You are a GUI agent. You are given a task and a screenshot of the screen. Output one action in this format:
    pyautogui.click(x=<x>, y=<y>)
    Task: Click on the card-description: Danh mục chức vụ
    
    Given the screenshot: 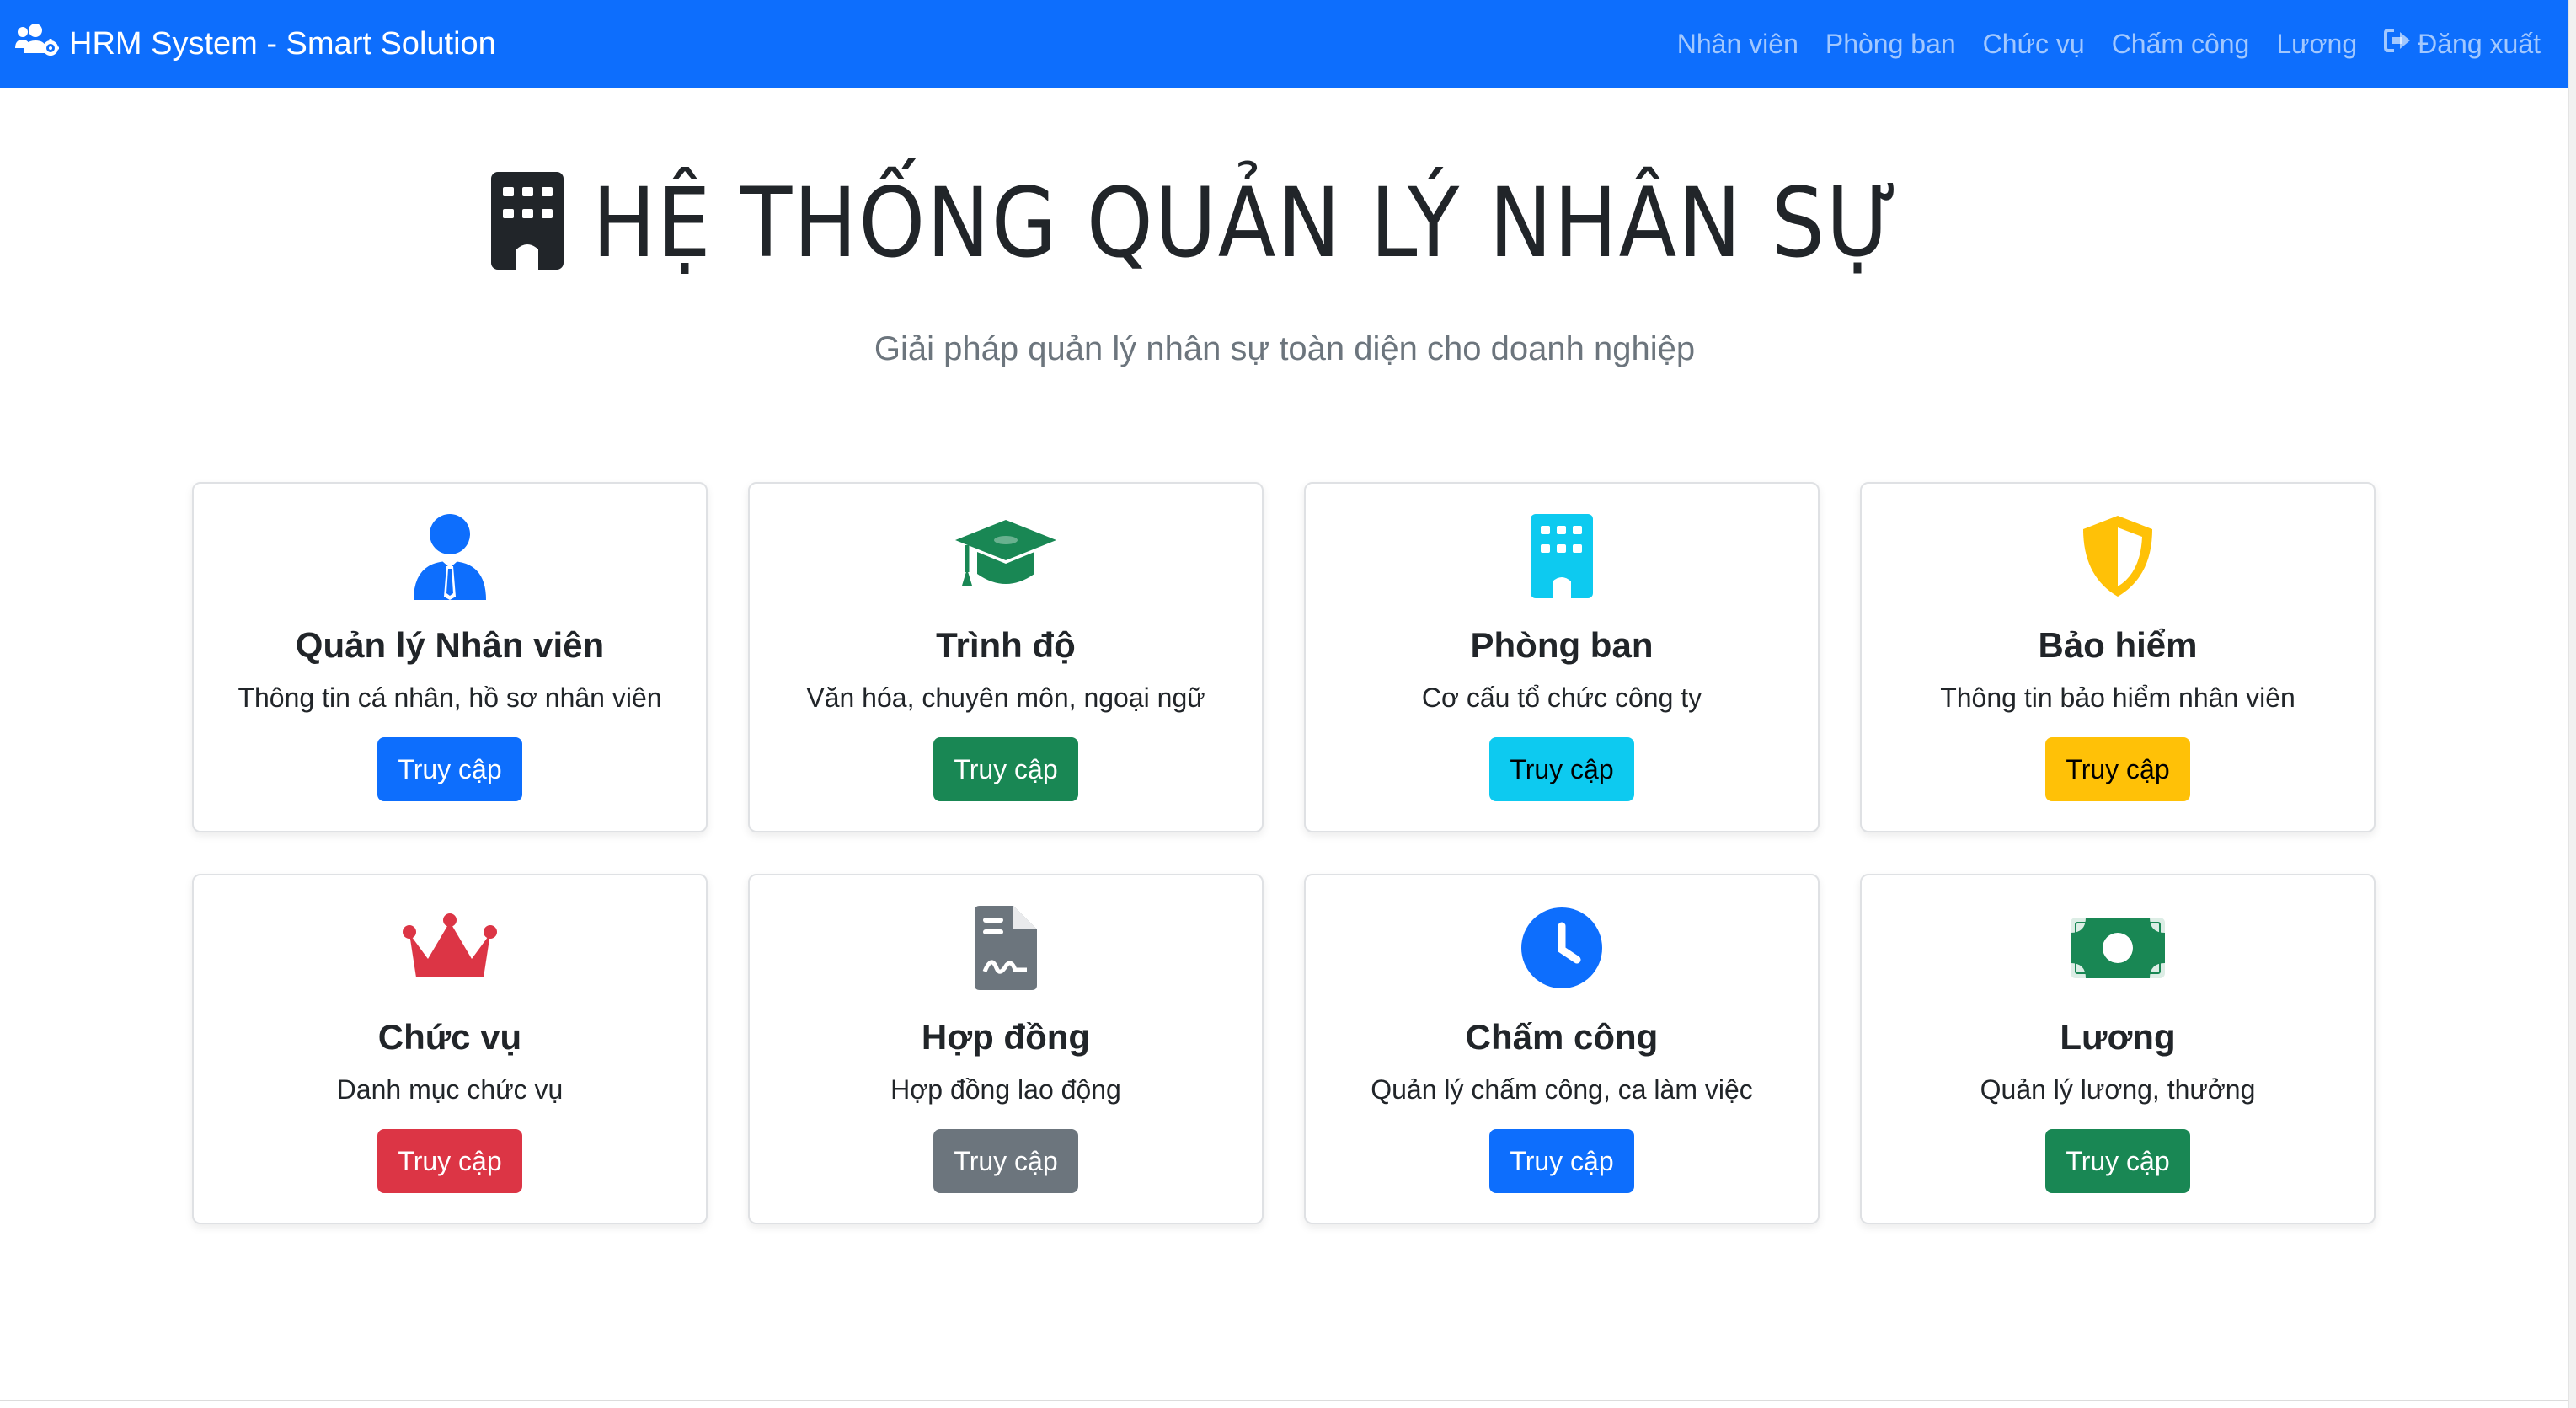 What is the action you would take?
    pyautogui.click(x=450, y=1089)
    